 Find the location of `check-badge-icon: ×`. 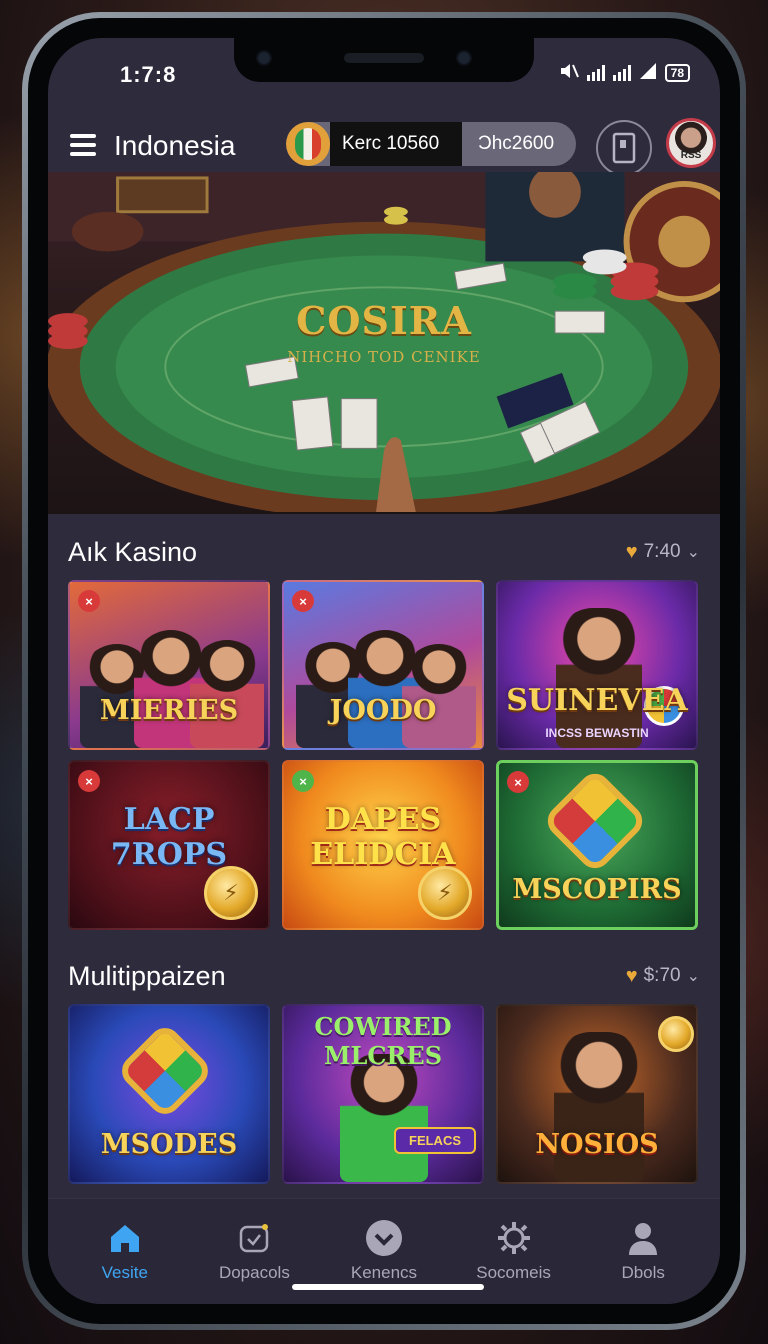

check-badge-icon: × is located at coordinates (303, 781).